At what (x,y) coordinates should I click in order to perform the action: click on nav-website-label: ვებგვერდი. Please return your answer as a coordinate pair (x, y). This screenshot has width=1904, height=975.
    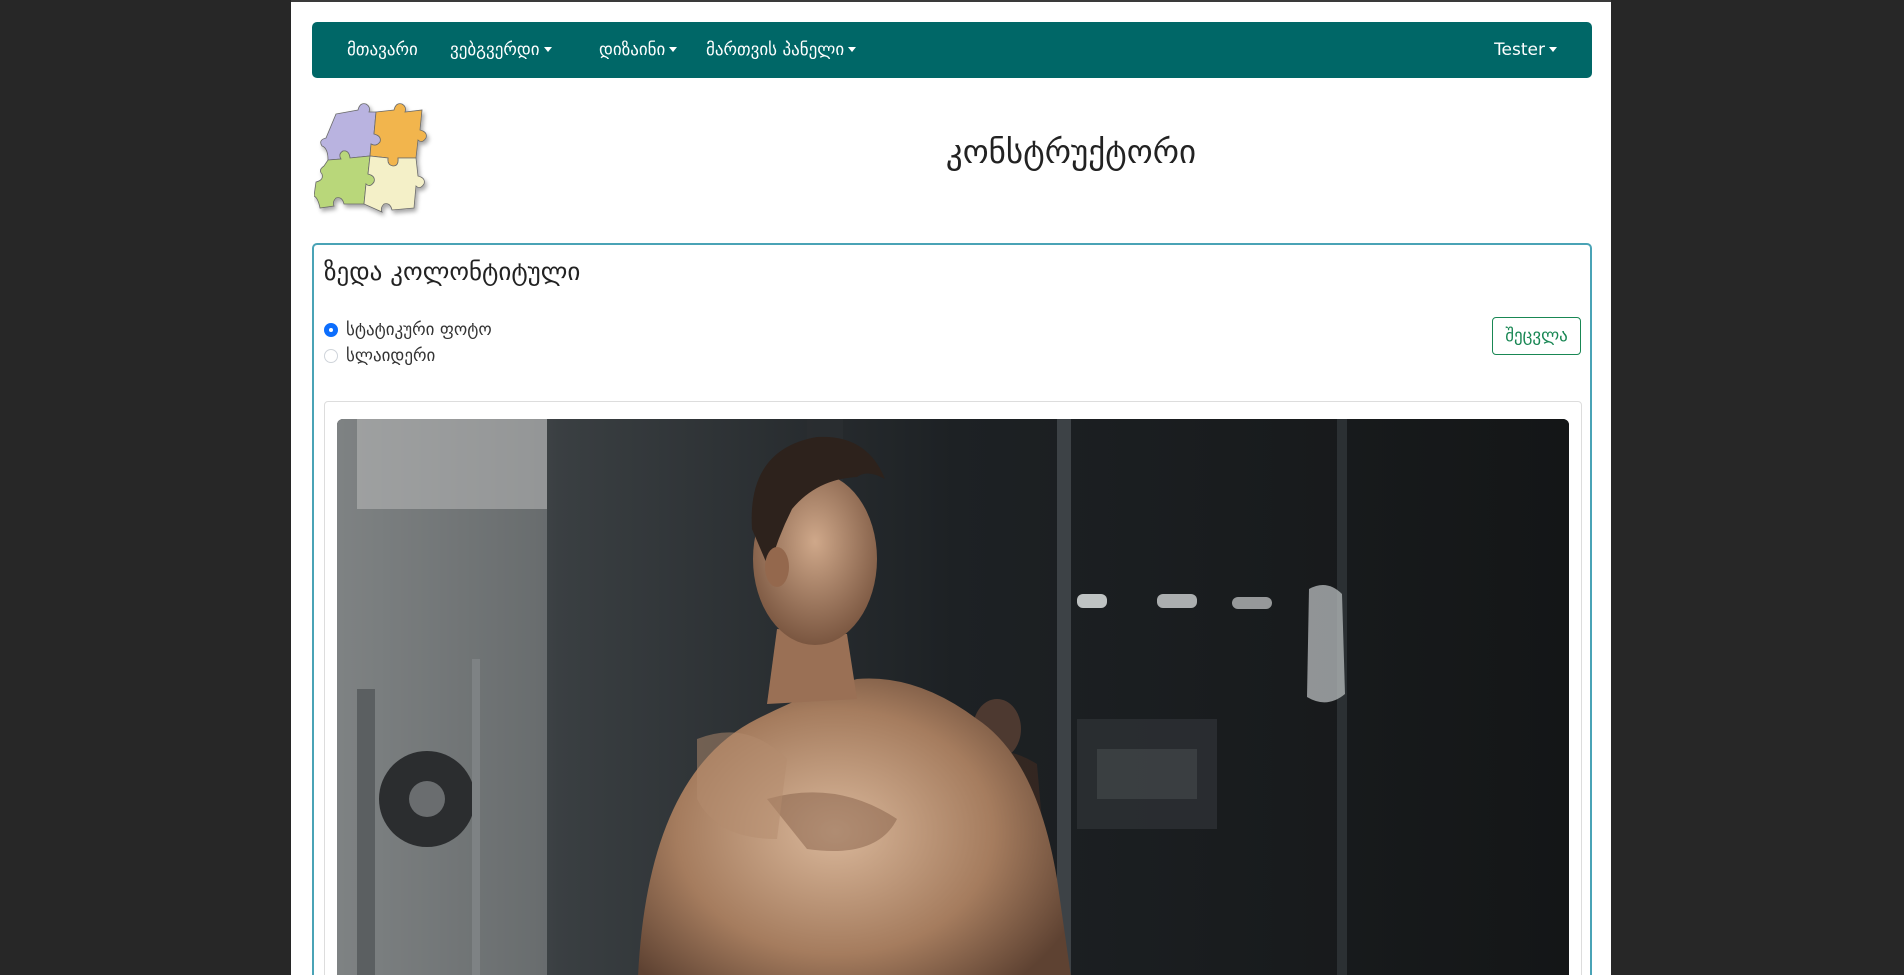
    Looking at the image, I should click on (495, 50).